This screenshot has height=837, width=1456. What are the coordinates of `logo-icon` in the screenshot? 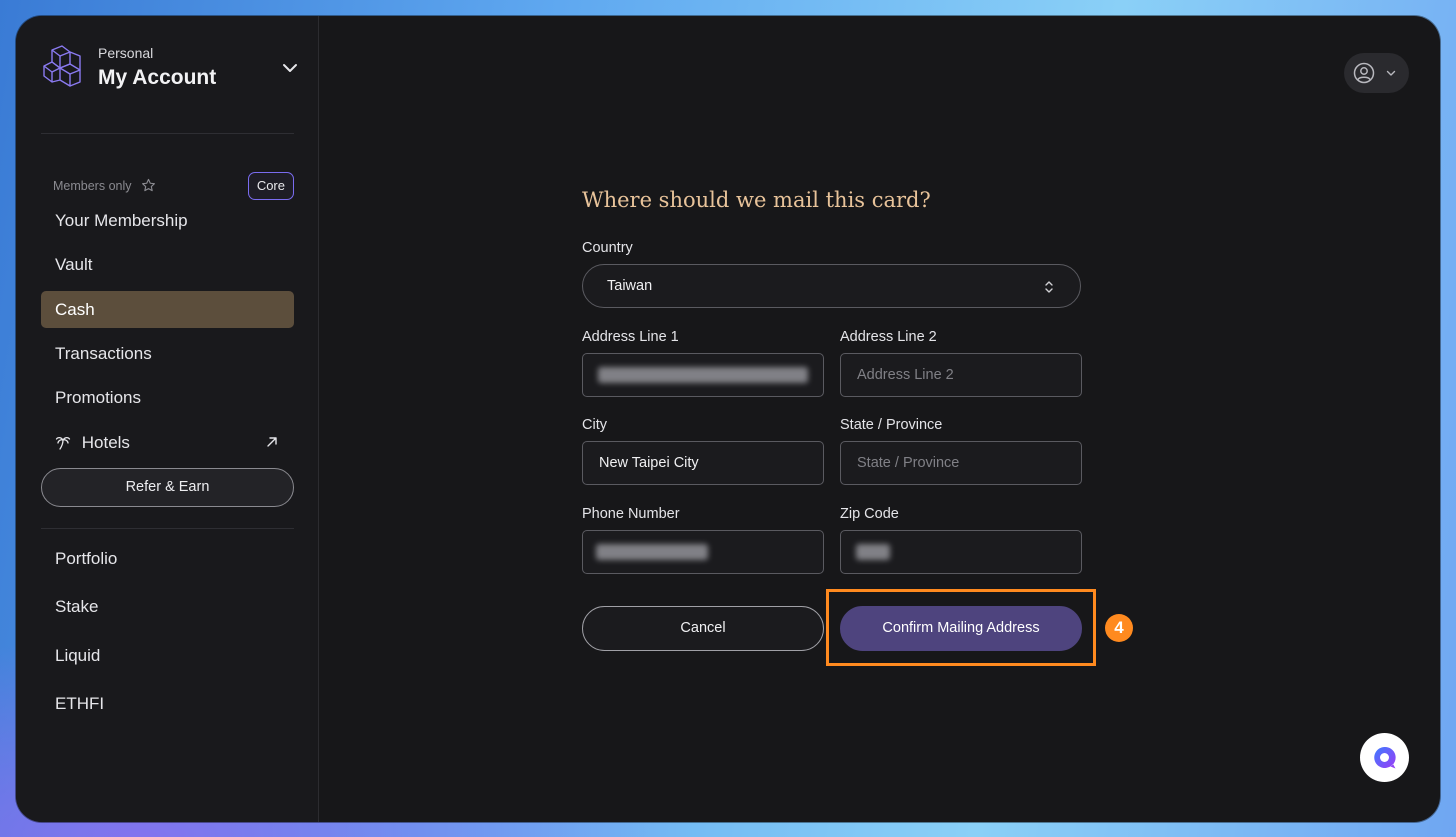 It's located at (62, 66).